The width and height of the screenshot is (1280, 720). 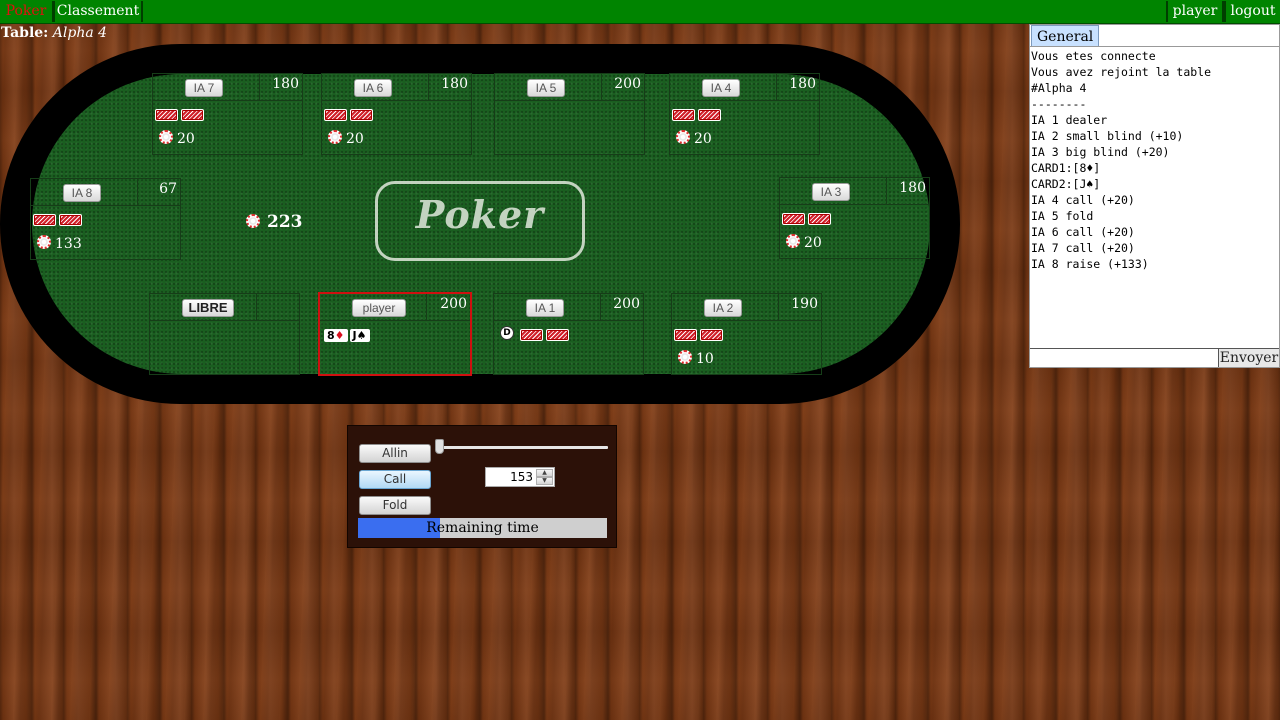 What do you see at coordinates (1066, 184) in the screenshot?
I see `chat-message: CARD2:[J♠]` at bounding box center [1066, 184].